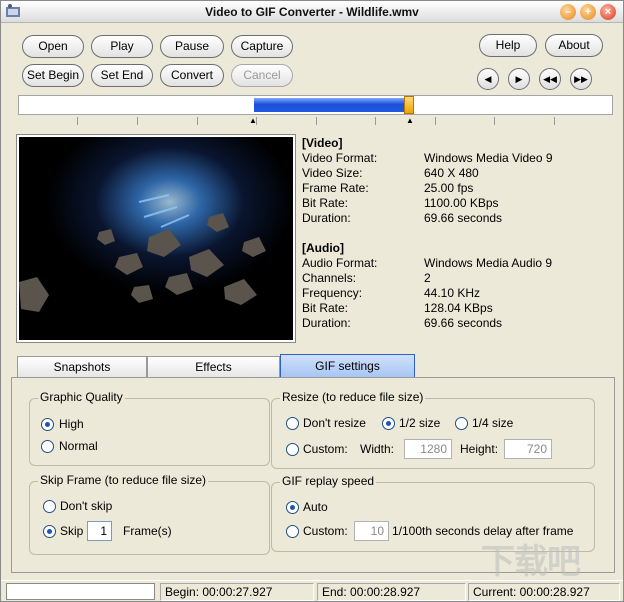  What do you see at coordinates (508, 45) in the screenshot?
I see `help-button: Help` at bounding box center [508, 45].